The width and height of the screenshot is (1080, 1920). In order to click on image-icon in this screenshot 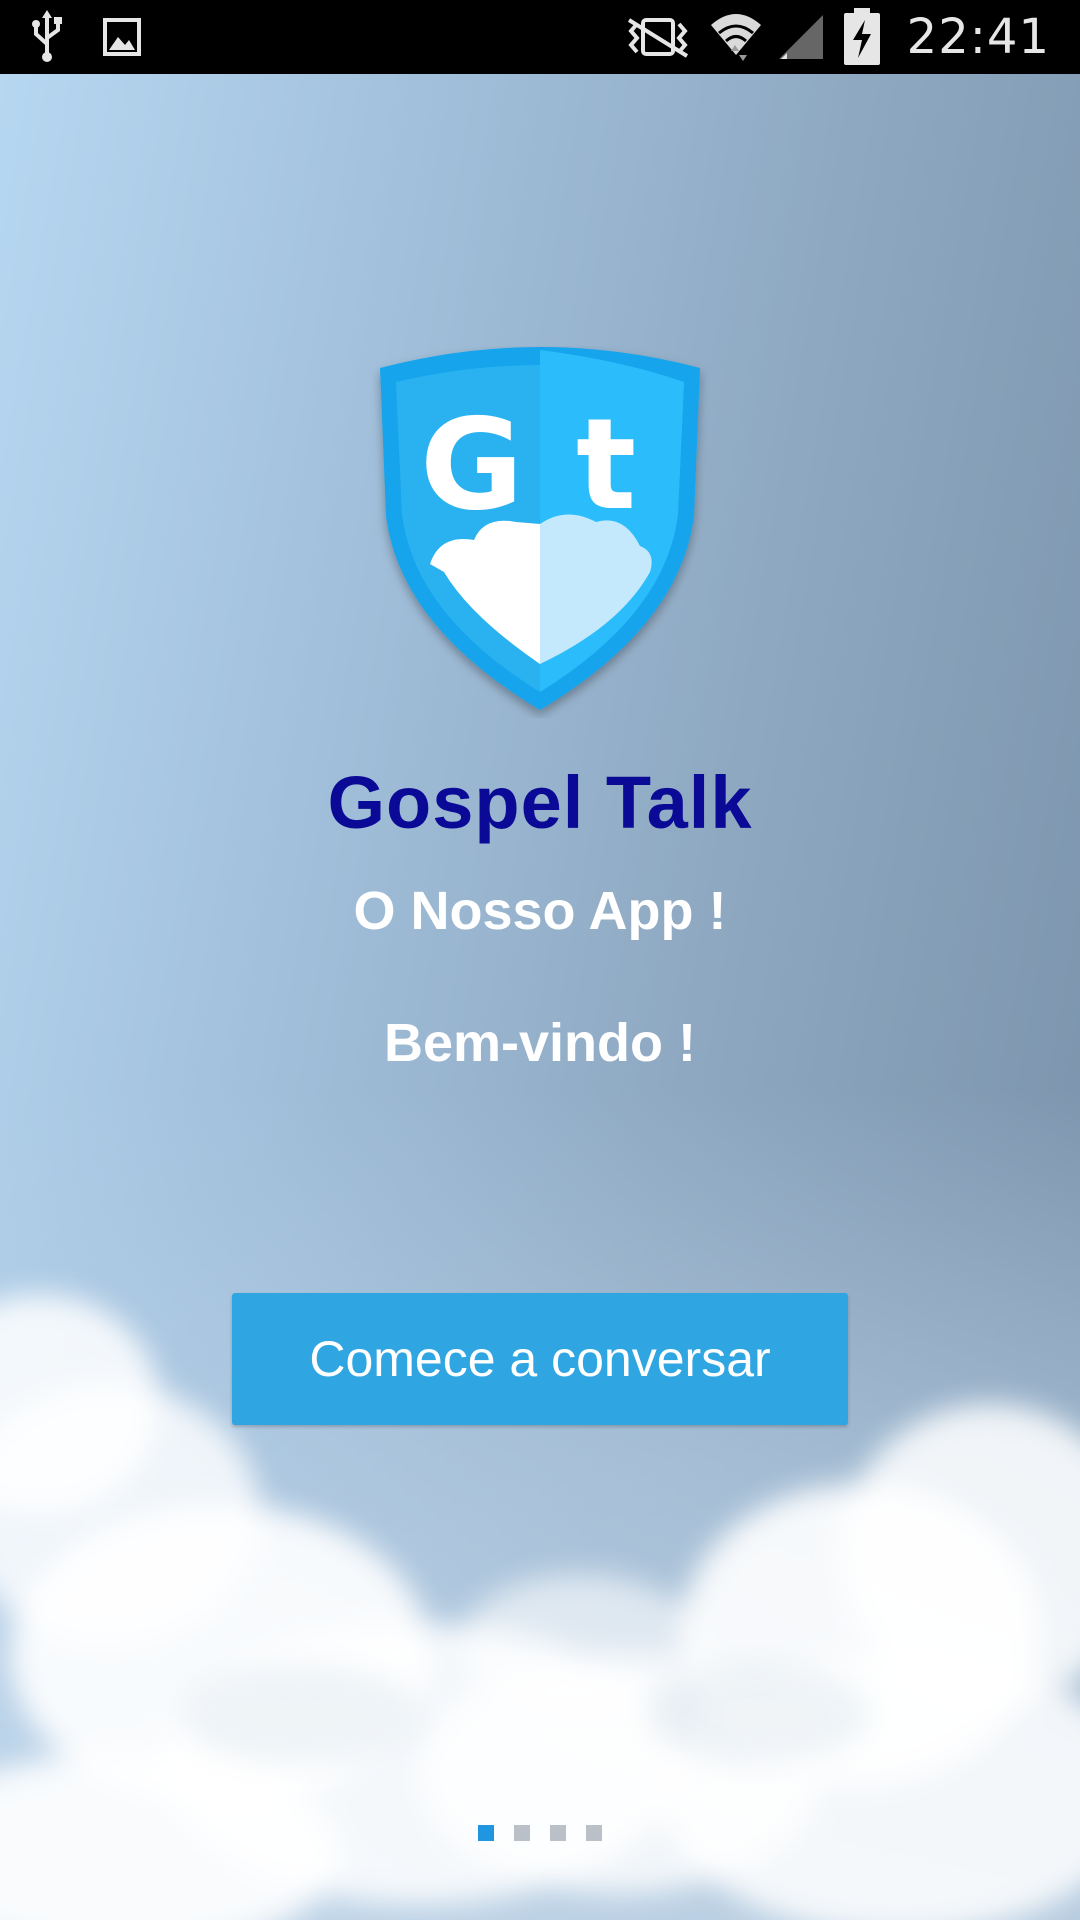, I will do `click(122, 37)`.